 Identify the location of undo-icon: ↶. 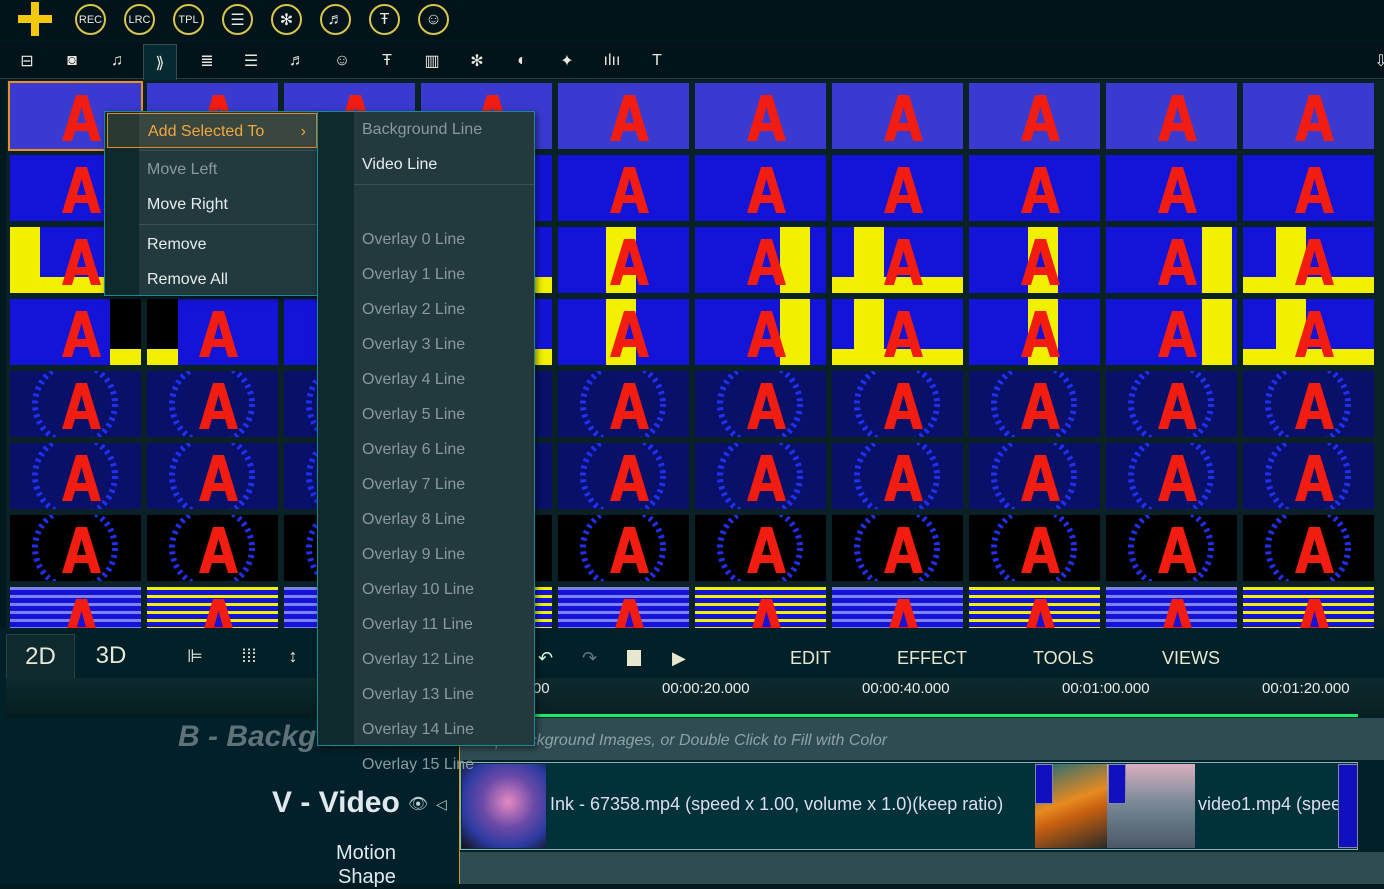
(545, 658).